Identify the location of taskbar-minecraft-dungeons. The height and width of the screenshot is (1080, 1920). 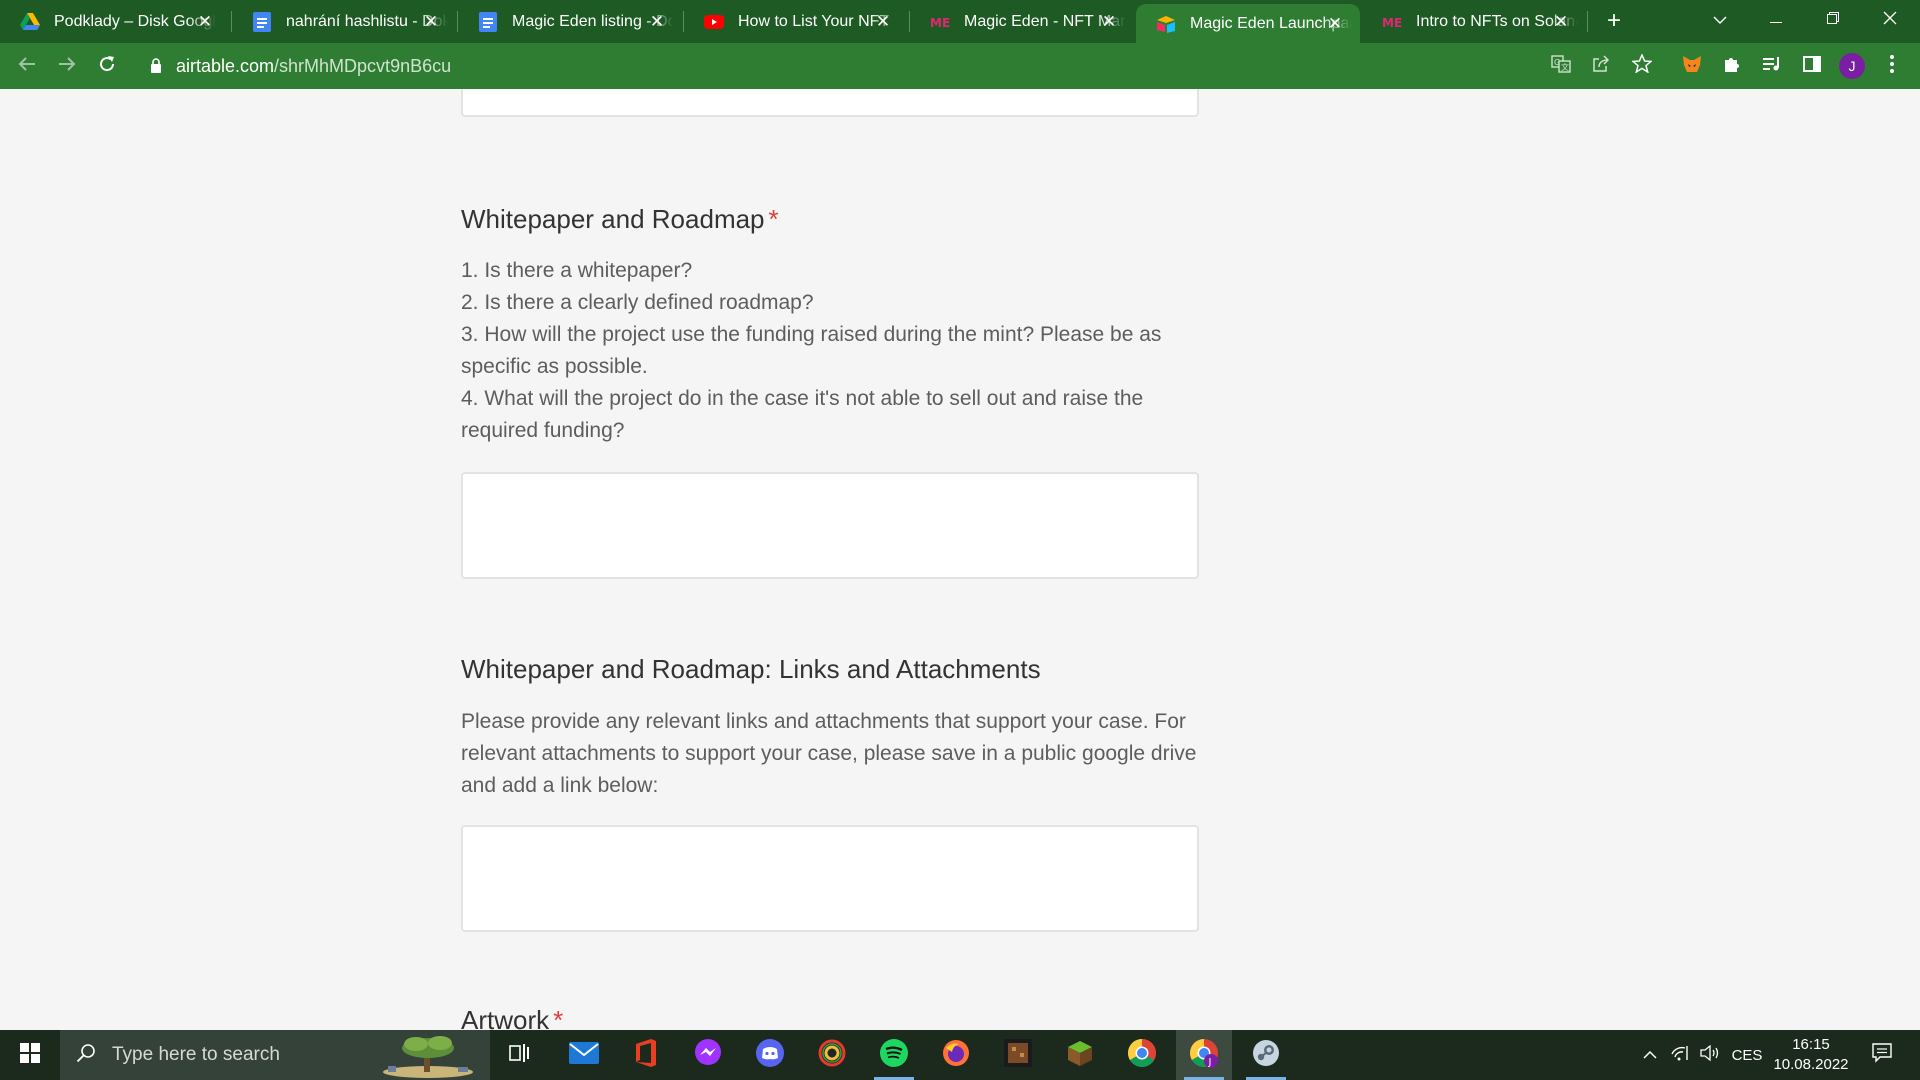
(1018, 1055).